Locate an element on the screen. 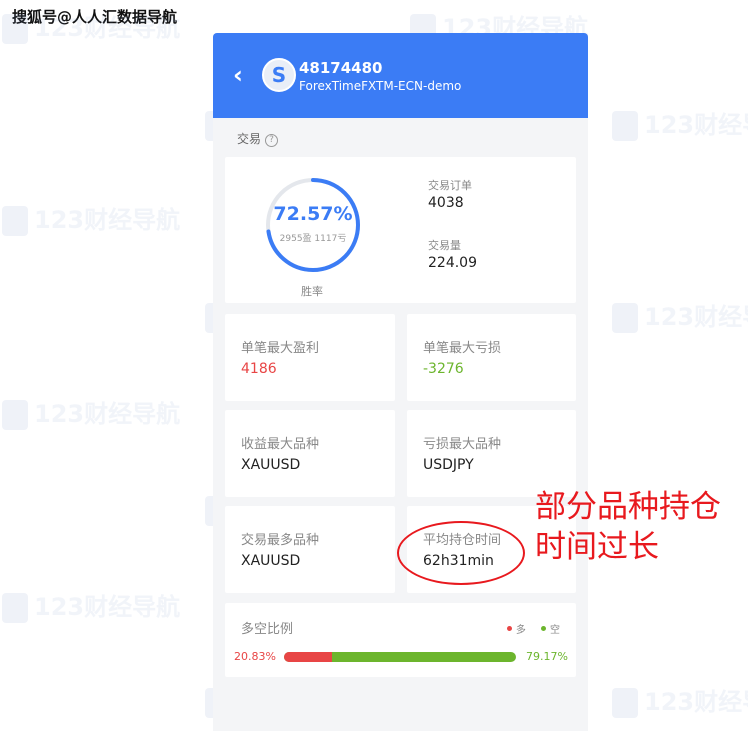 The width and height of the screenshot is (748, 731). section-title-trading: 交易? is located at coordinates (258, 138).